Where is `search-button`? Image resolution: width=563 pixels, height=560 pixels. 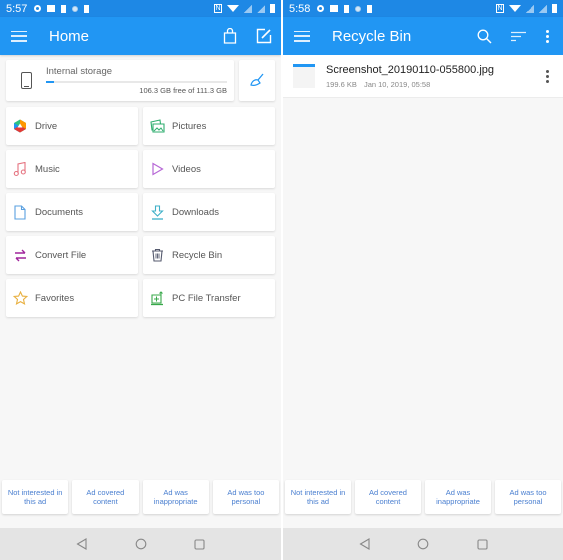
search-button is located at coordinates (484, 36).